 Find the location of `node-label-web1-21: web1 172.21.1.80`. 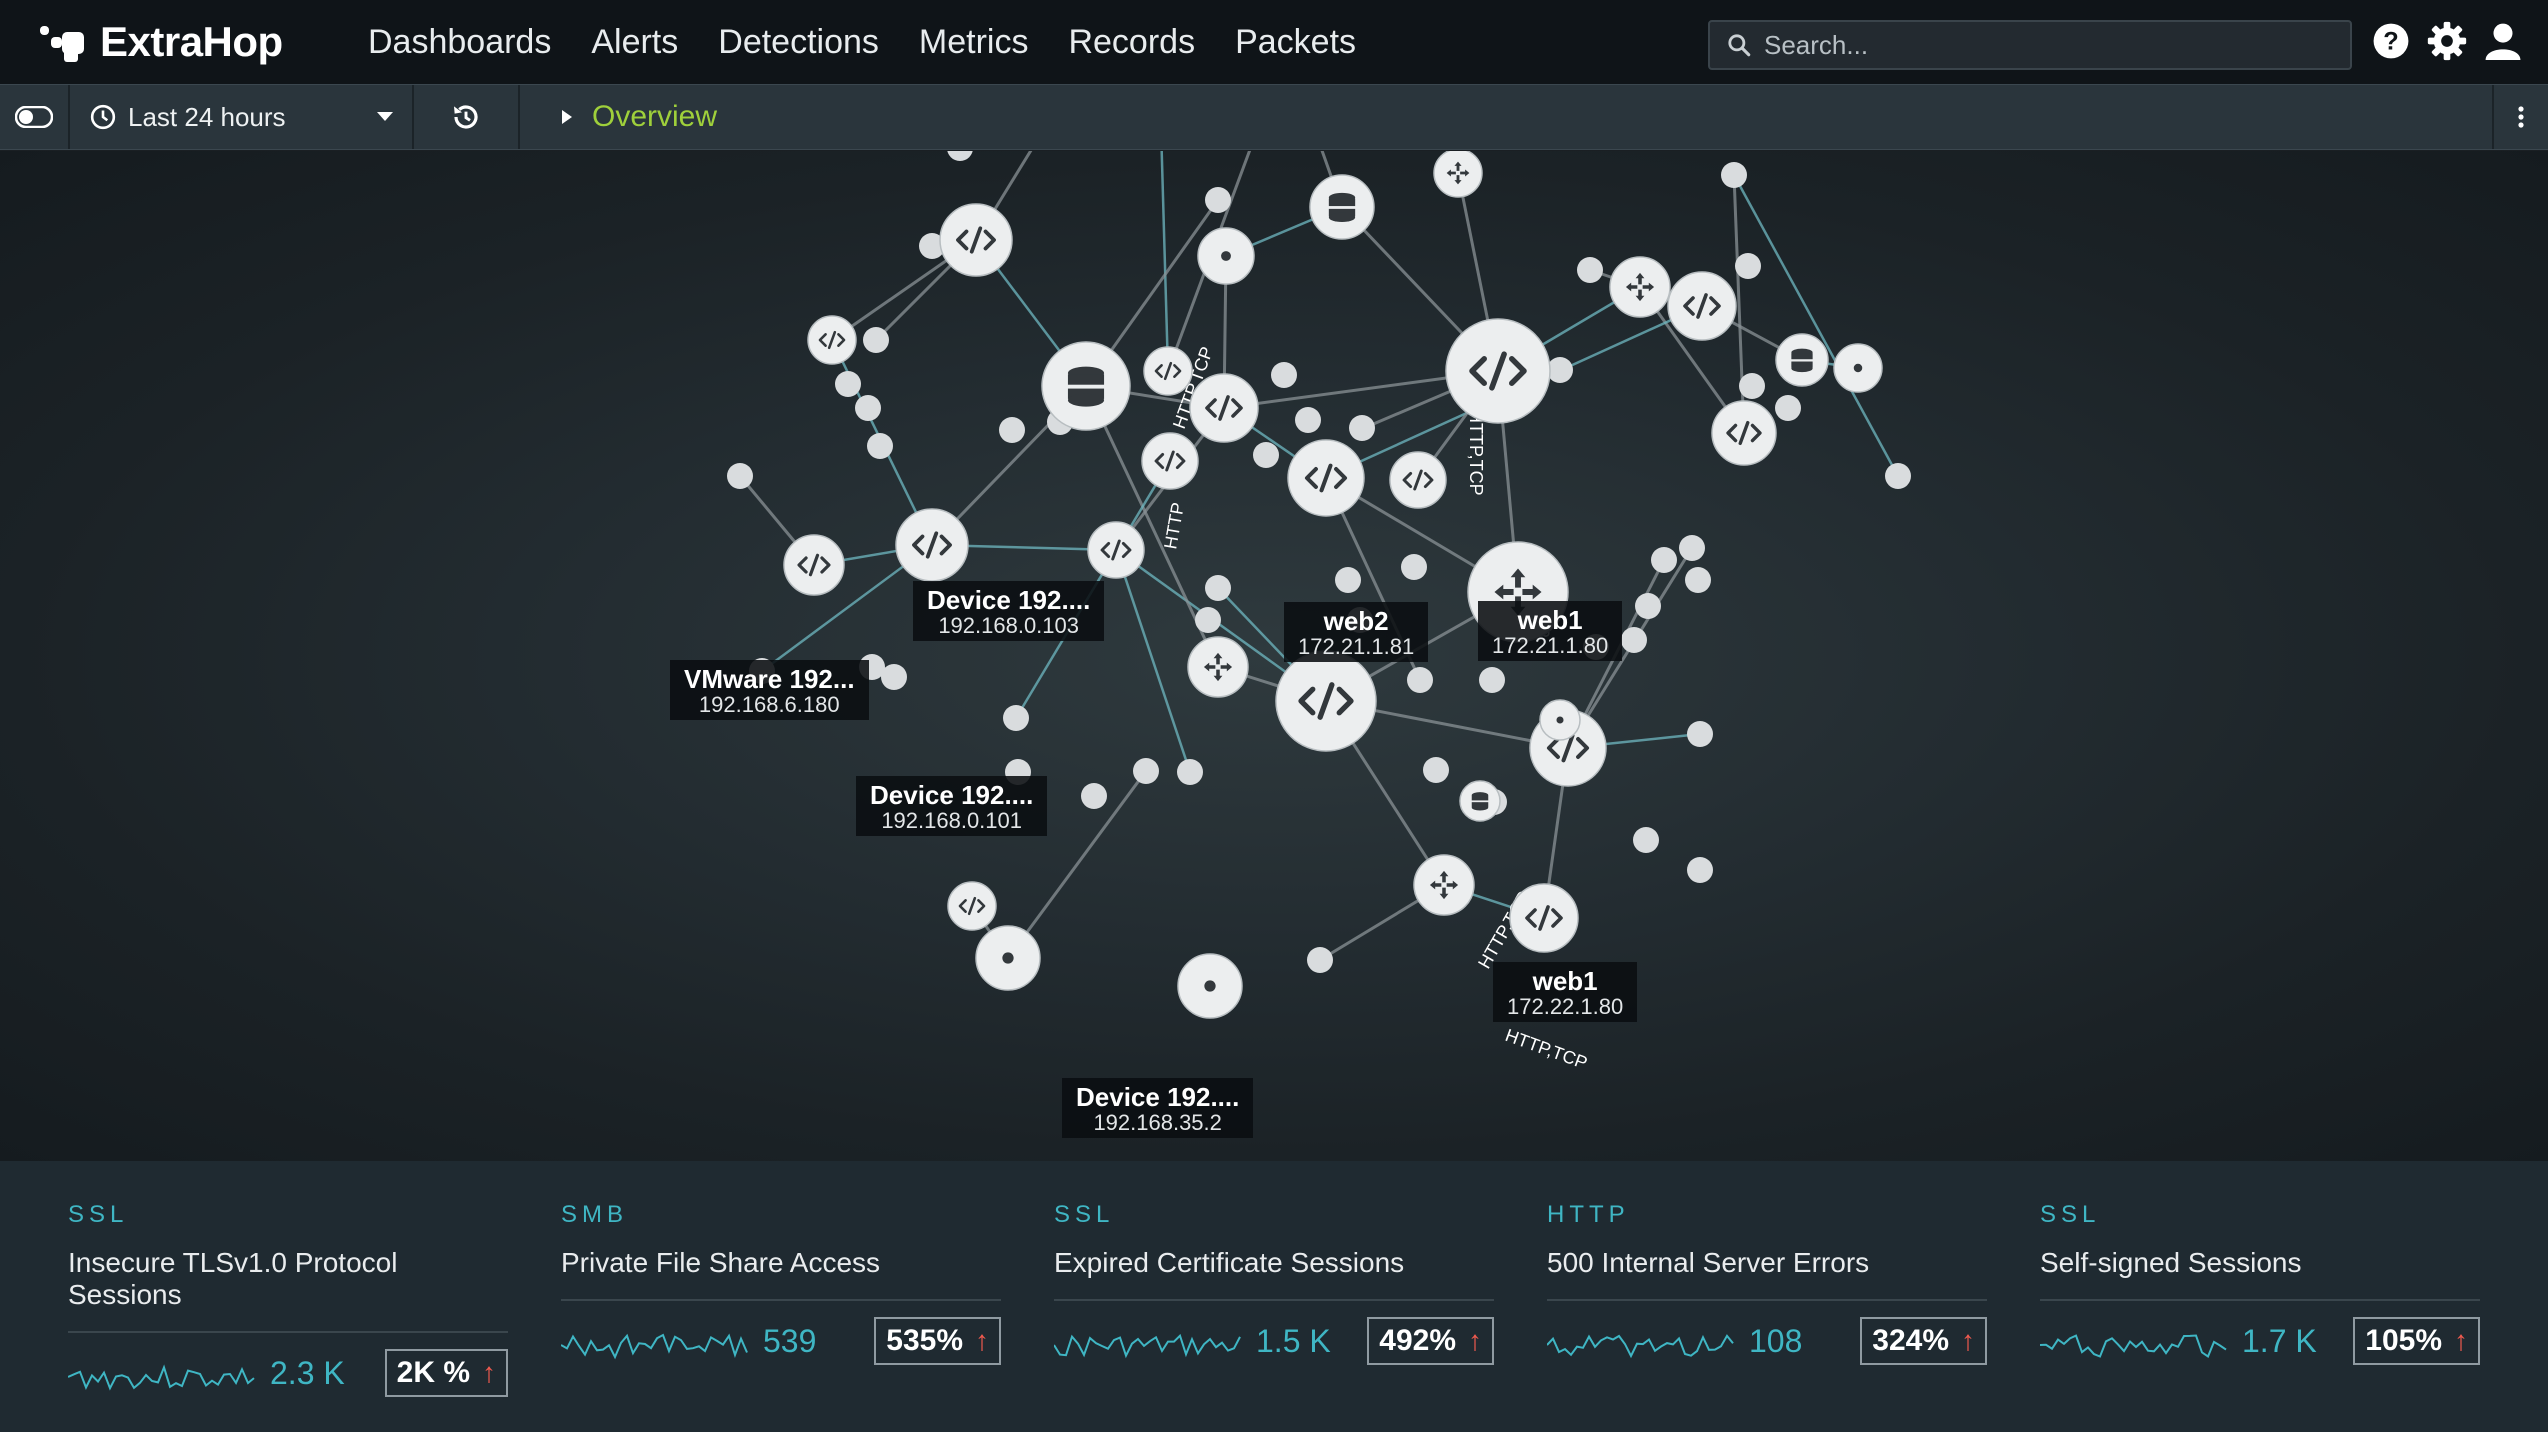

node-label-web1-21: web1 172.21.1.80 is located at coordinates (1550, 631).